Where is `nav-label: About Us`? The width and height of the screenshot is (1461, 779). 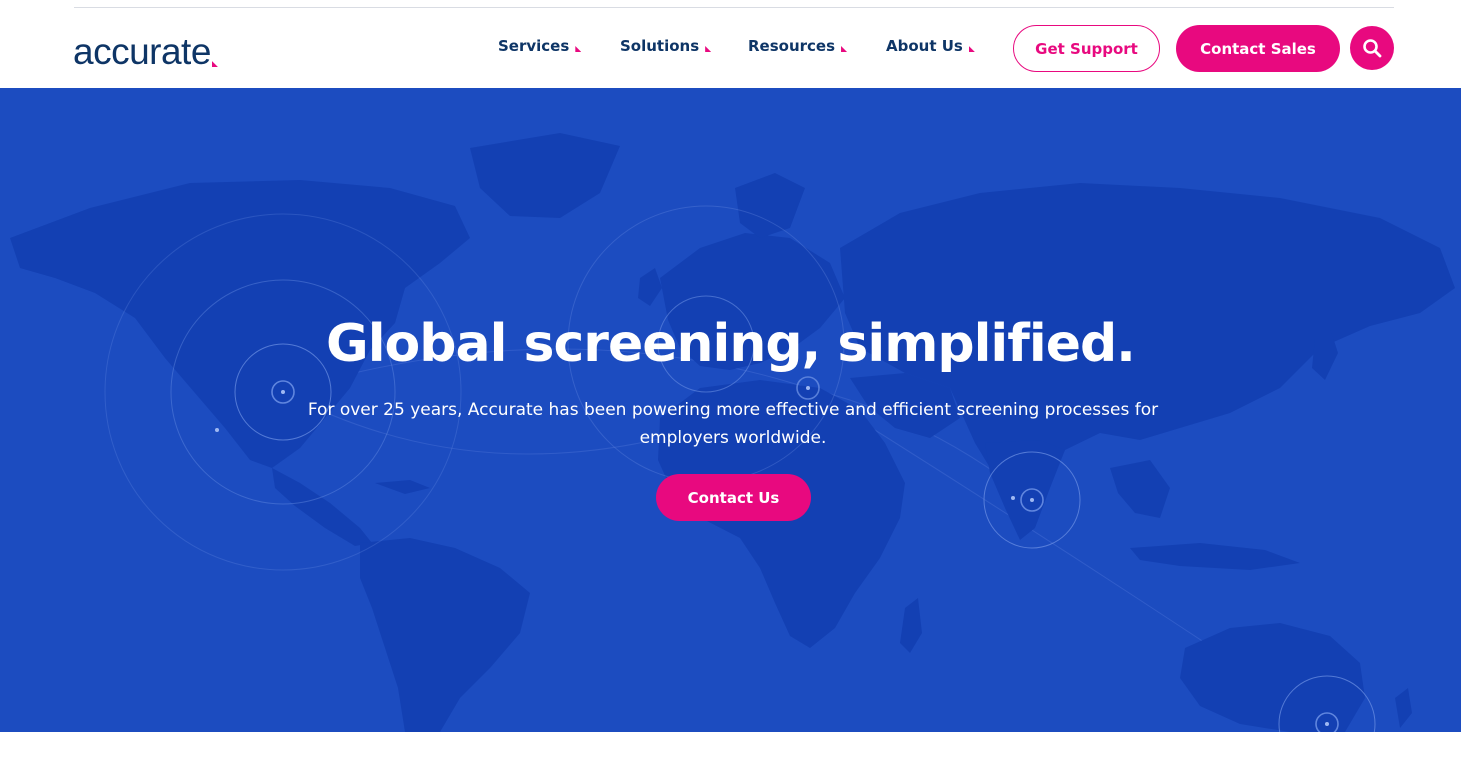 nav-label: About Us is located at coordinates (924, 46).